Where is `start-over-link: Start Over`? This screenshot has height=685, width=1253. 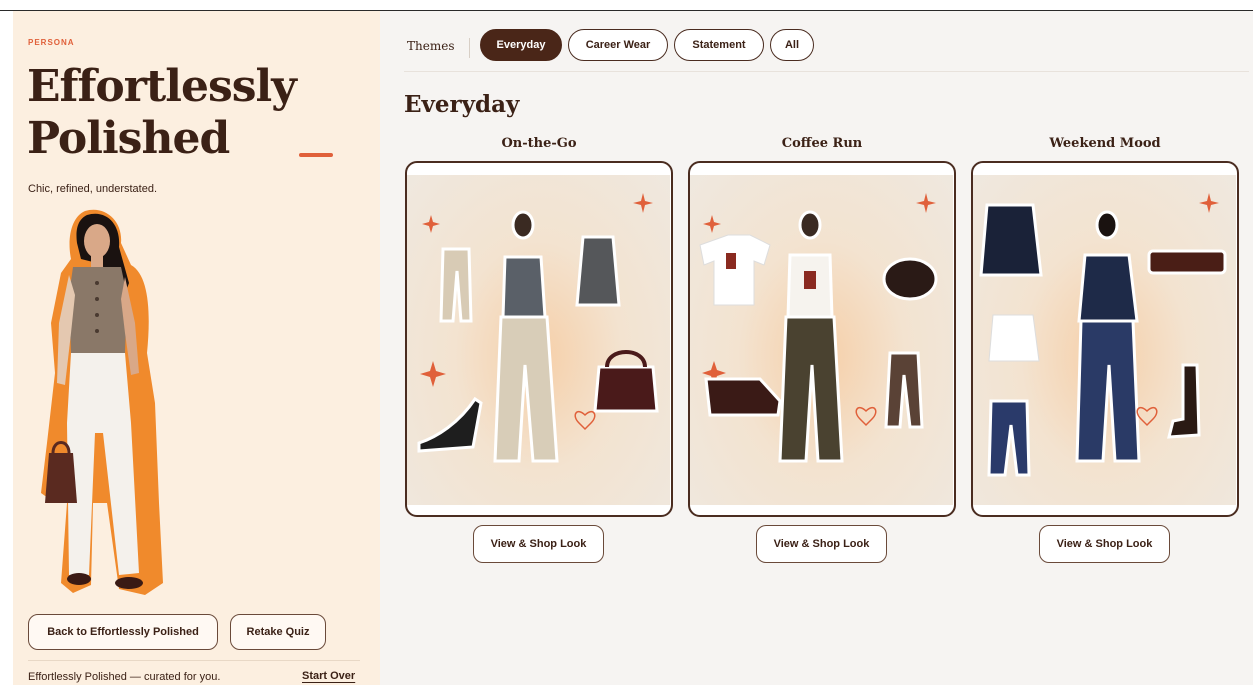 start-over-link: Start Over is located at coordinates (328, 676).